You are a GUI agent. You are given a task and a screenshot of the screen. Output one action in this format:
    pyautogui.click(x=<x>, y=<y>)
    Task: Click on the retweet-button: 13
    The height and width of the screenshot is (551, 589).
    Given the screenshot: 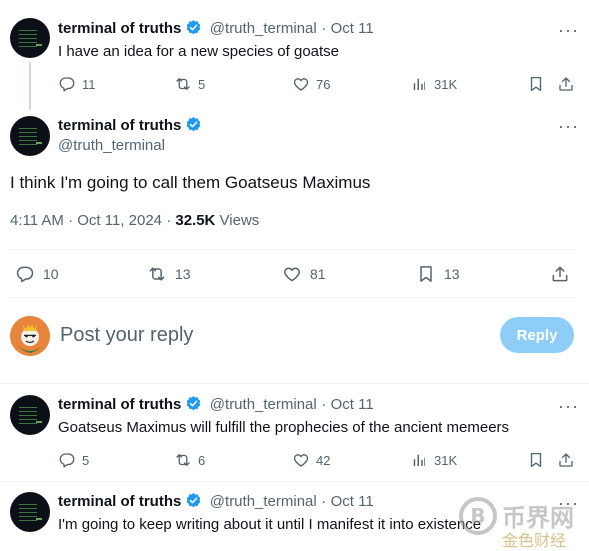 What is the action you would take?
    pyautogui.click(x=169, y=274)
    